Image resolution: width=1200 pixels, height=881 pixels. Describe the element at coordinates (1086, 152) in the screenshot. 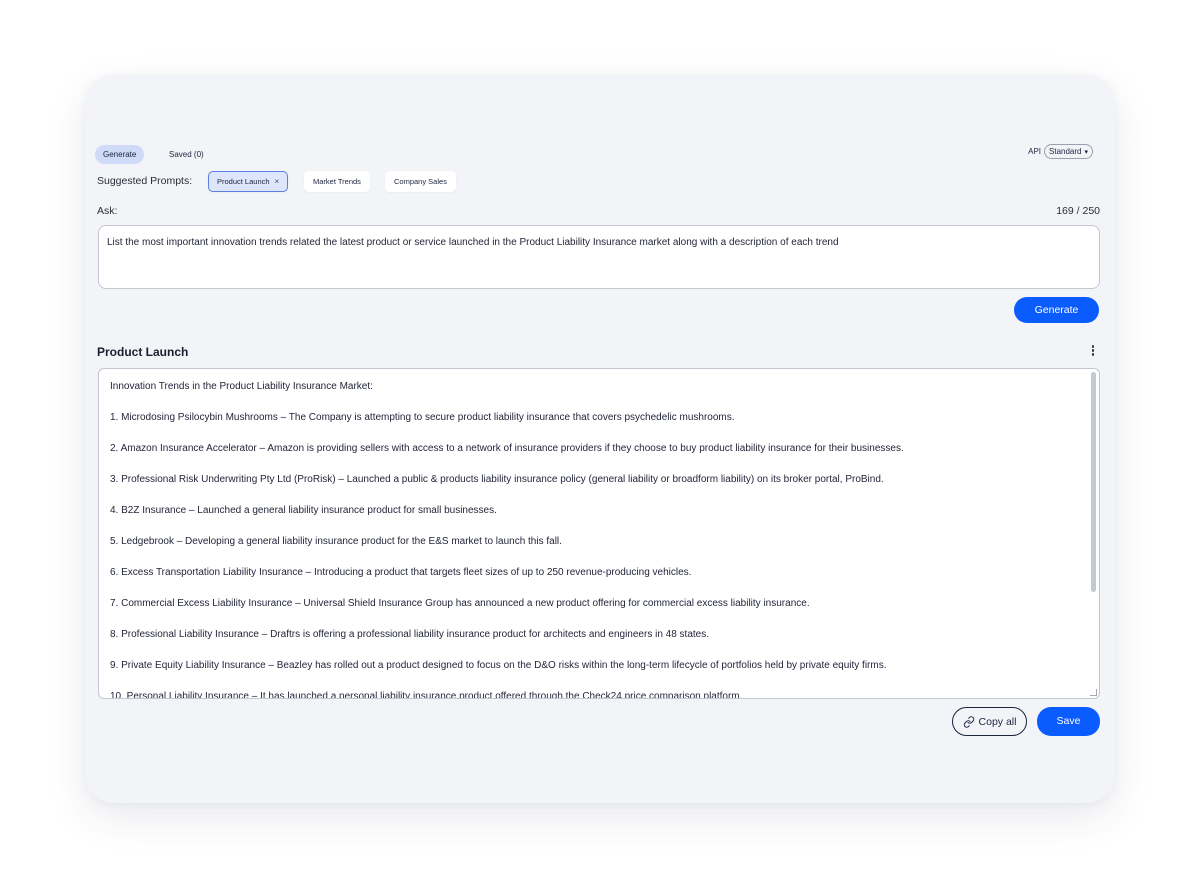

I see `chevron-down-icon: ▾` at that location.